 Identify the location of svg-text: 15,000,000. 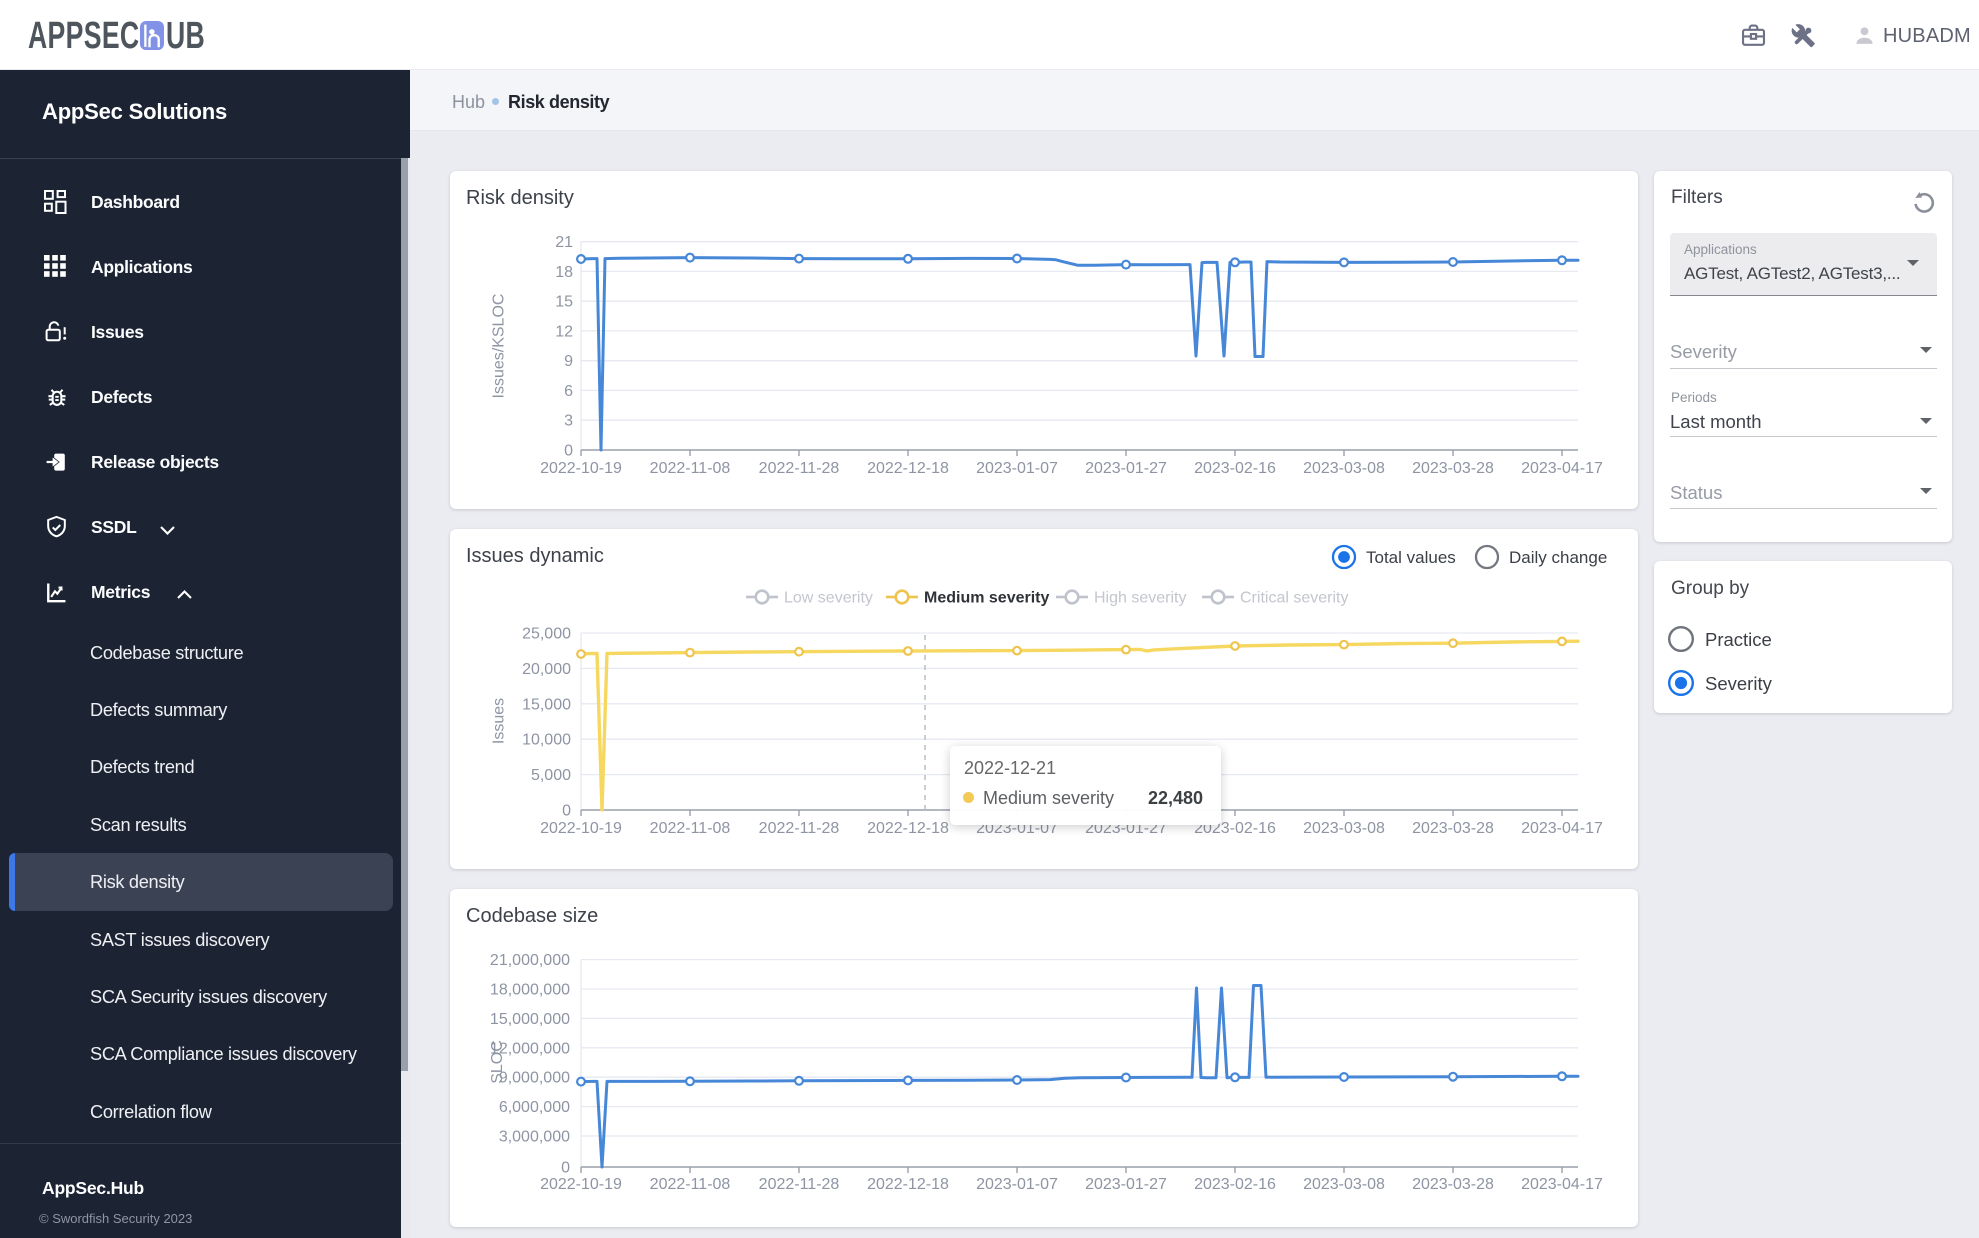
(530, 1019).